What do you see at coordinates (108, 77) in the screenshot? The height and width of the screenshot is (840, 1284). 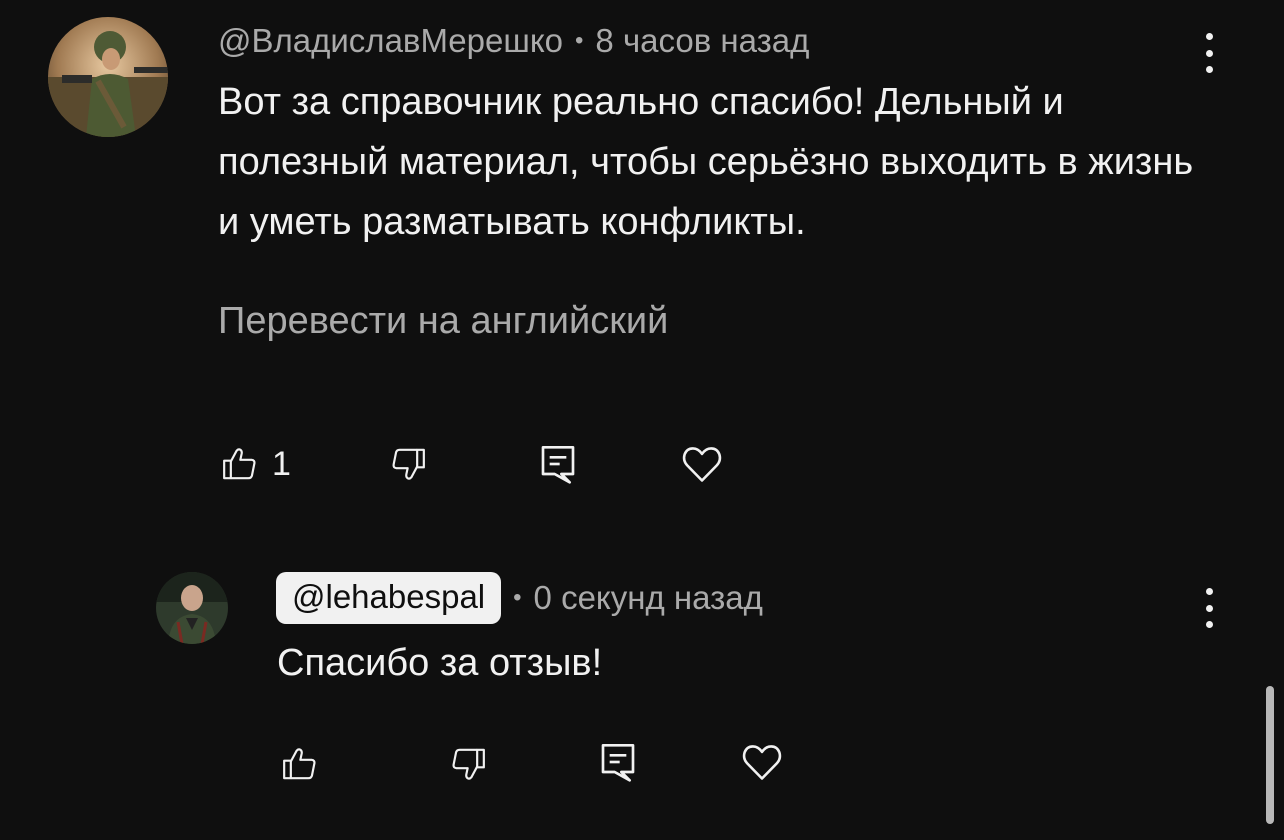 I see `commenter-avatar` at bounding box center [108, 77].